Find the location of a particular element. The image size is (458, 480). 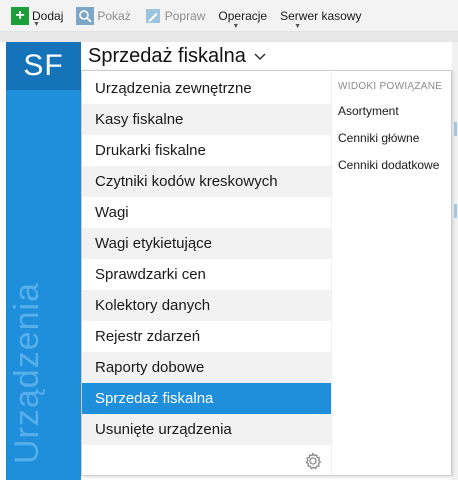

page-title: Sprzedaż fiskalna is located at coordinates (167, 55).